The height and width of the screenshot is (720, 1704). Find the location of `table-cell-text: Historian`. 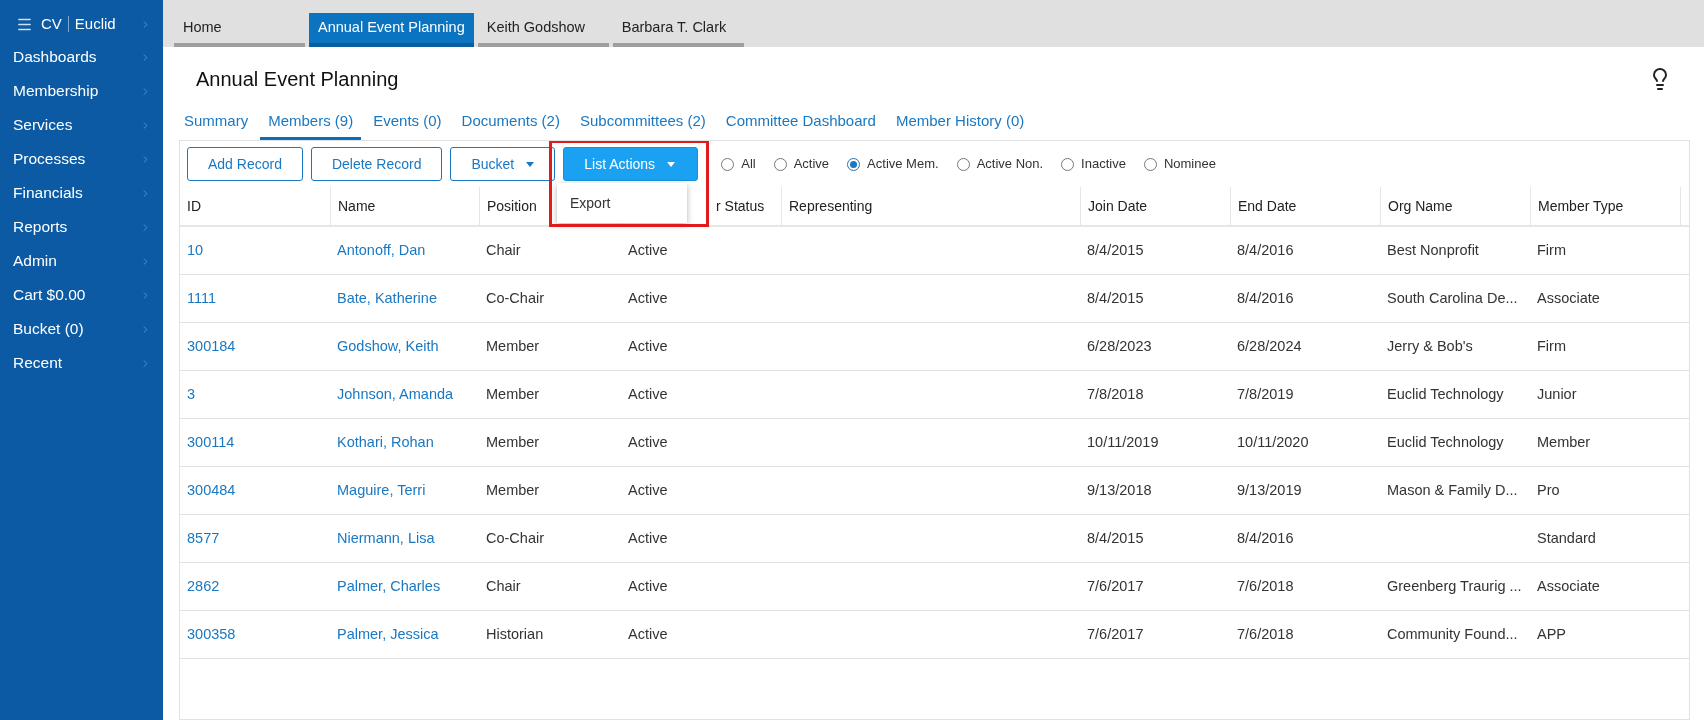

table-cell-text: Historian is located at coordinates (514, 634).